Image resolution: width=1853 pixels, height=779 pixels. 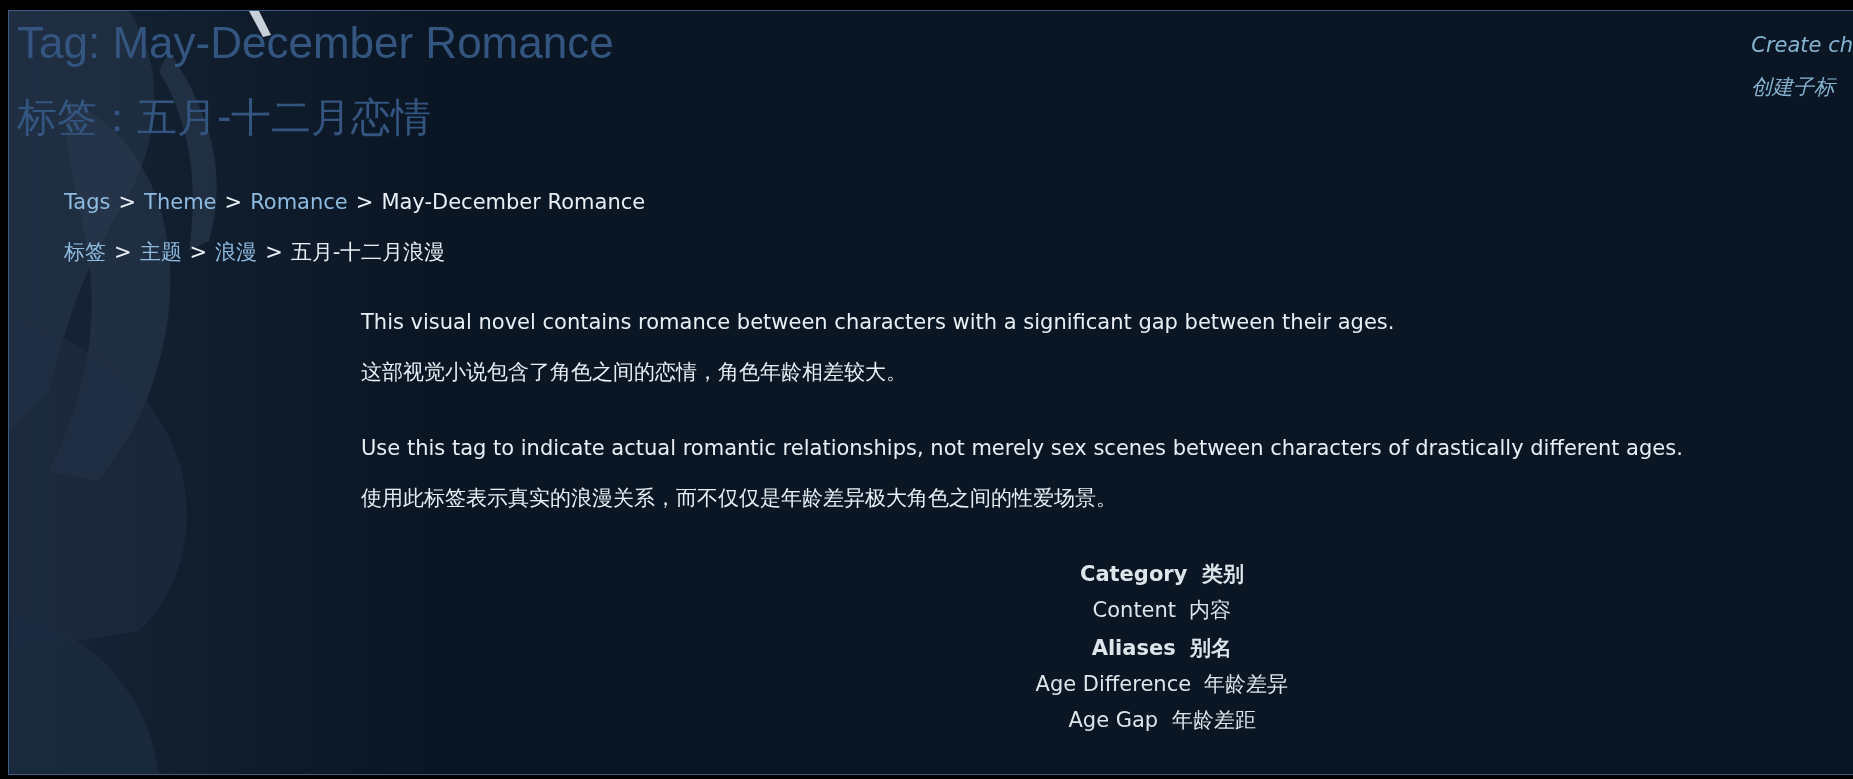 I want to click on property-value: Content 内容, so click(x=1162, y=610).